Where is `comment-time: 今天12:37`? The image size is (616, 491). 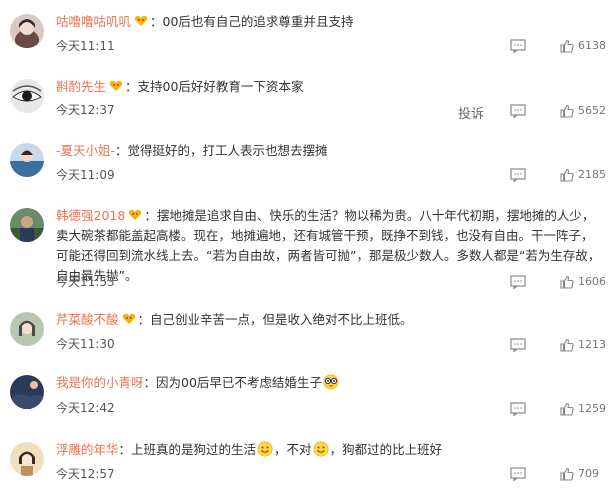
comment-time: 今天12:37 is located at coordinates (85, 110).